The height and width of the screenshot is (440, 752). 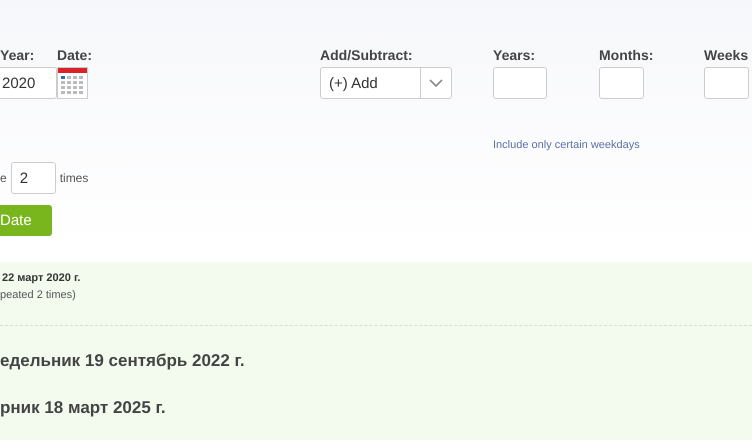 I want to click on field-label: Date:, so click(x=75, y=55).